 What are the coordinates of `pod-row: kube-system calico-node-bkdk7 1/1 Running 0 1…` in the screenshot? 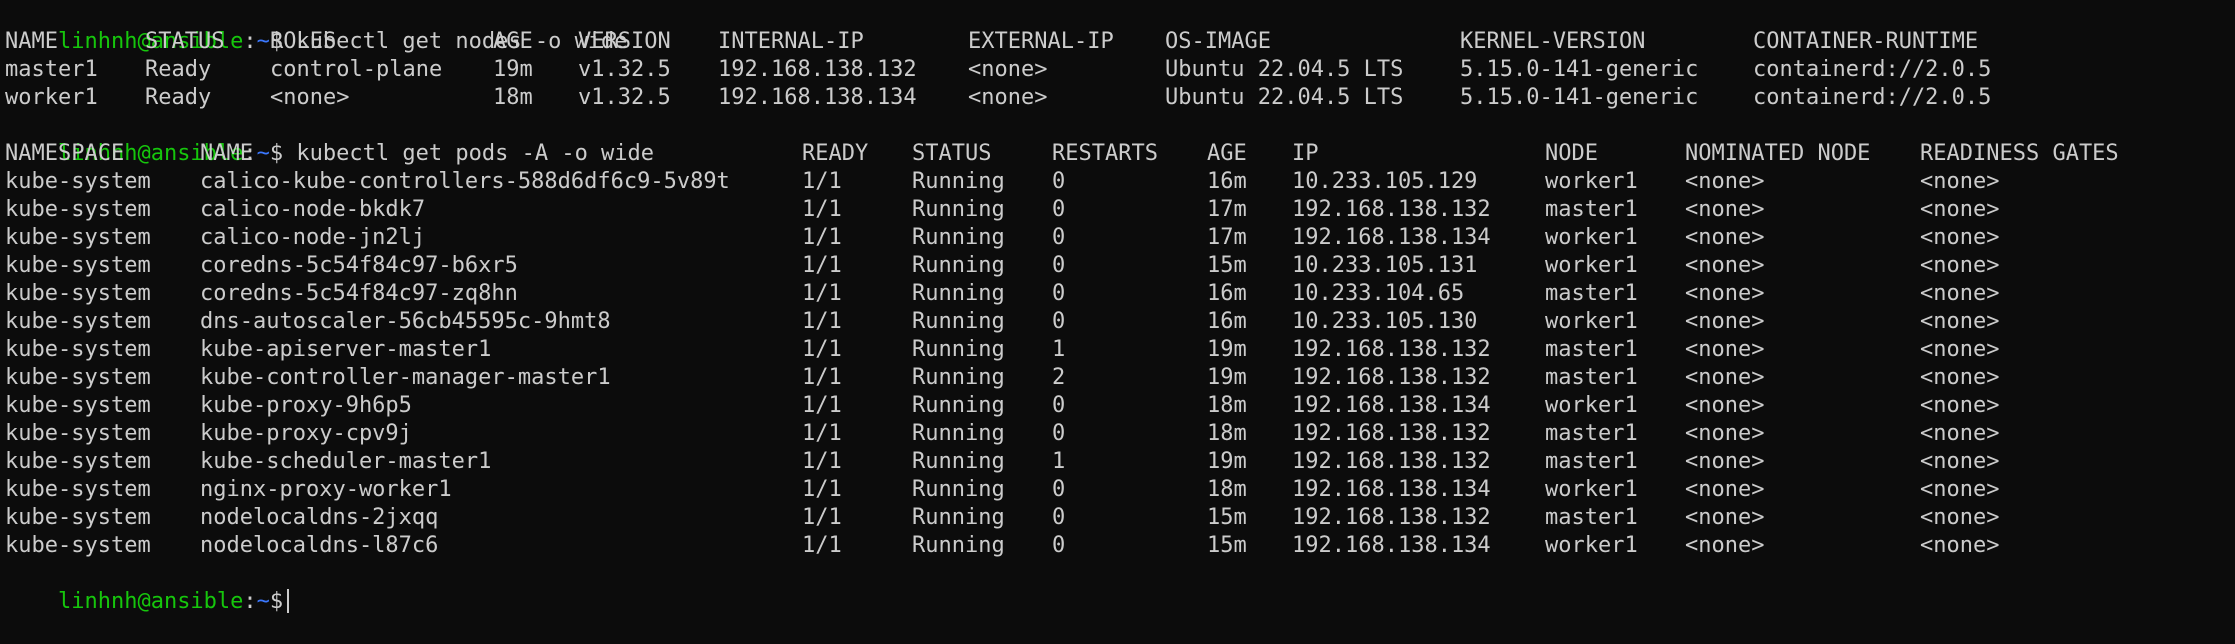 It's located at (1120, 210).